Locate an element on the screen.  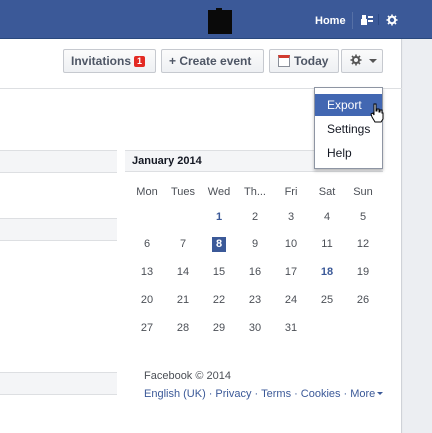
today-button: Today is located at coordinates (304, 61).